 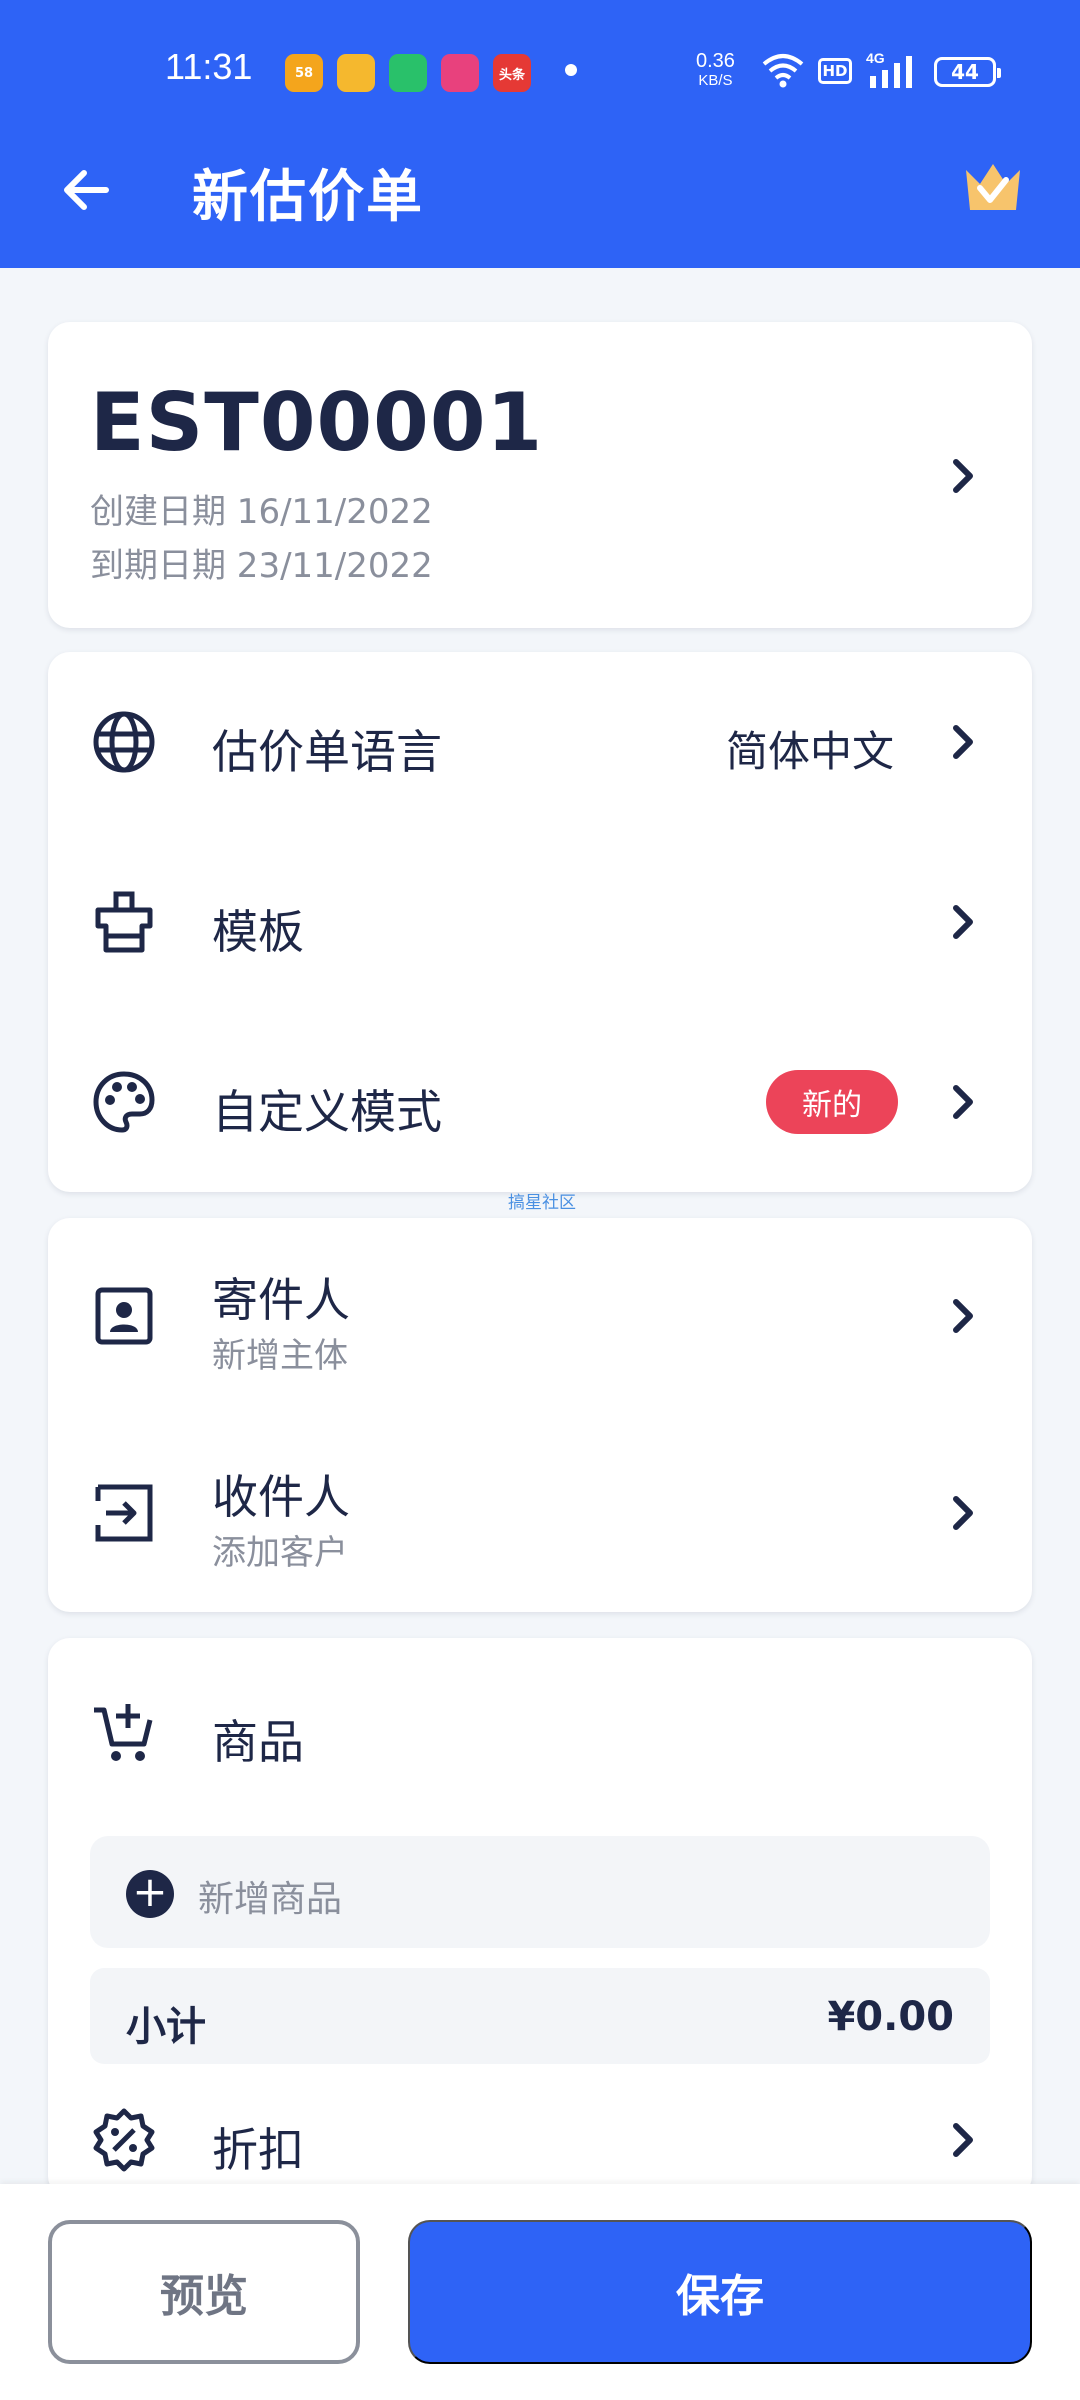 What do you see at coordinates (261, 566) in the screenshot?
I see `due-date: 到期日期 23/11/2022` at bounding box center [261, 566].